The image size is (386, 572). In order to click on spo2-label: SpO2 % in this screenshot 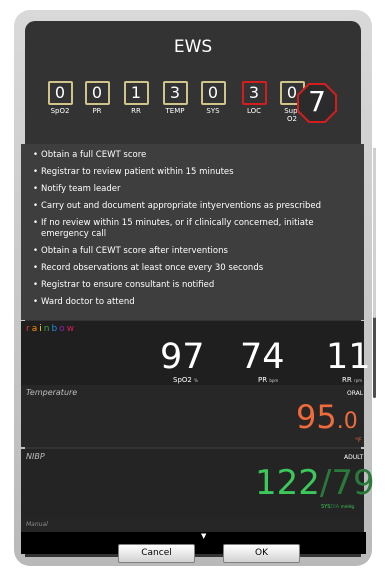, I will do `click(185, 380)`.